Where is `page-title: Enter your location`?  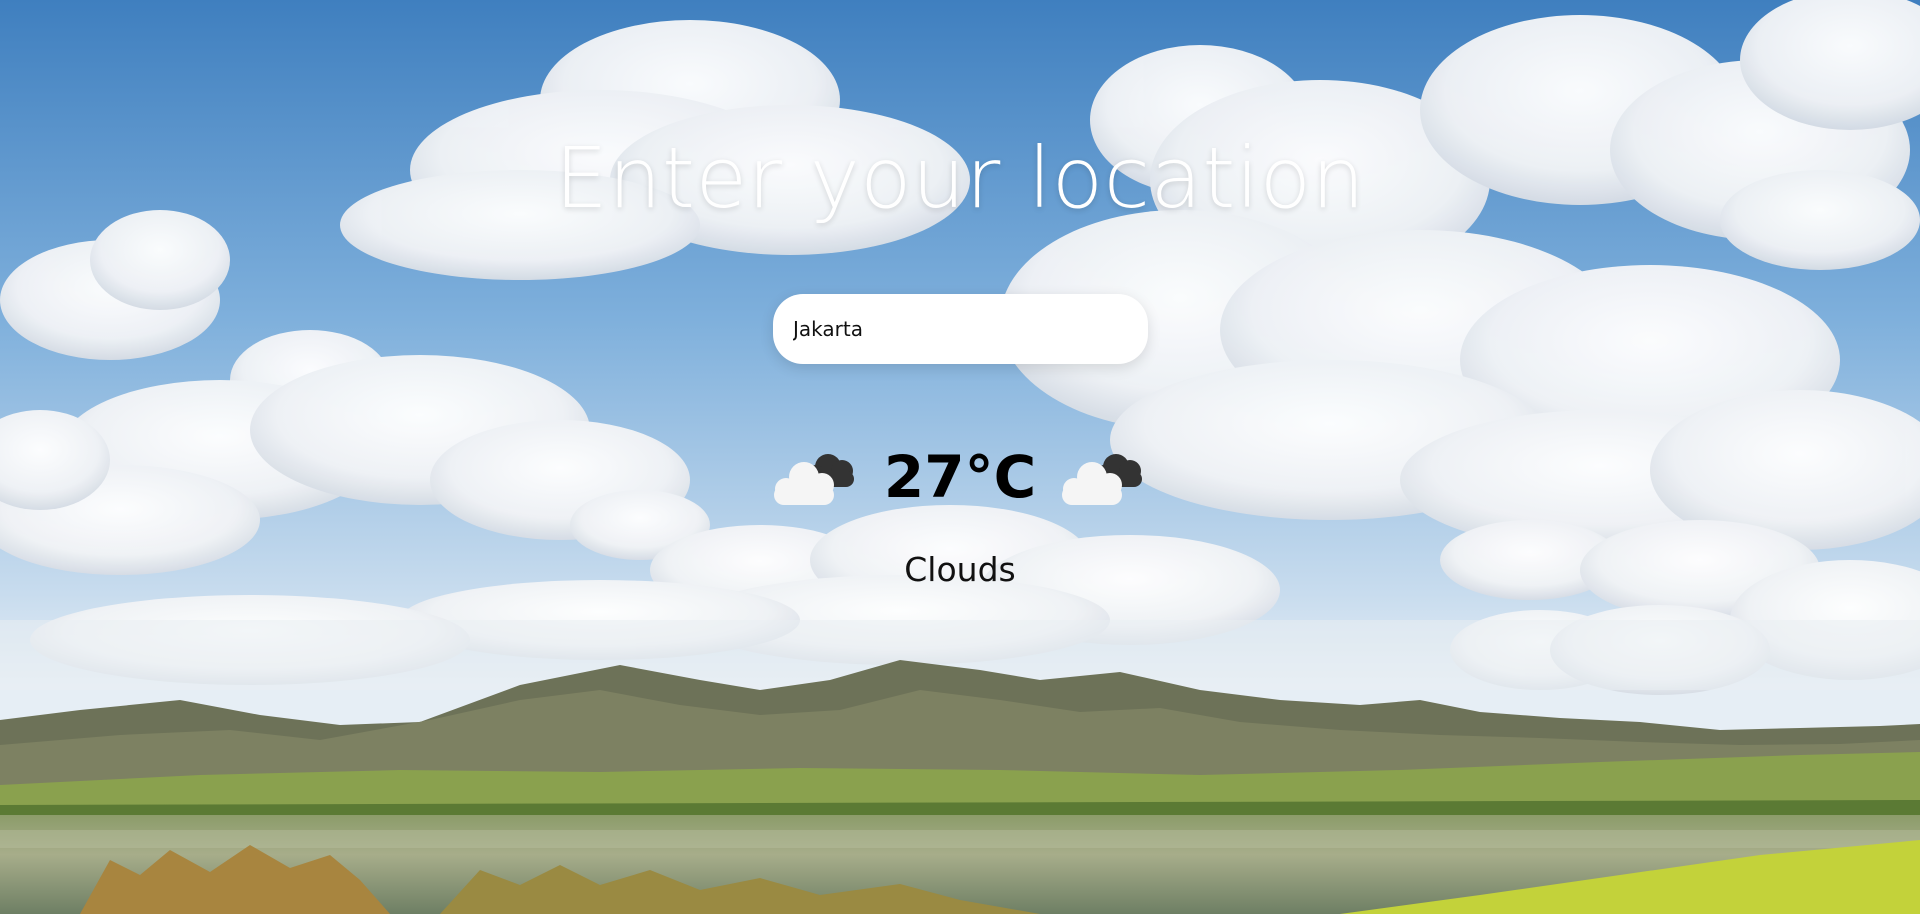 page-title: Enter your location is located at coordinates (960, 178).